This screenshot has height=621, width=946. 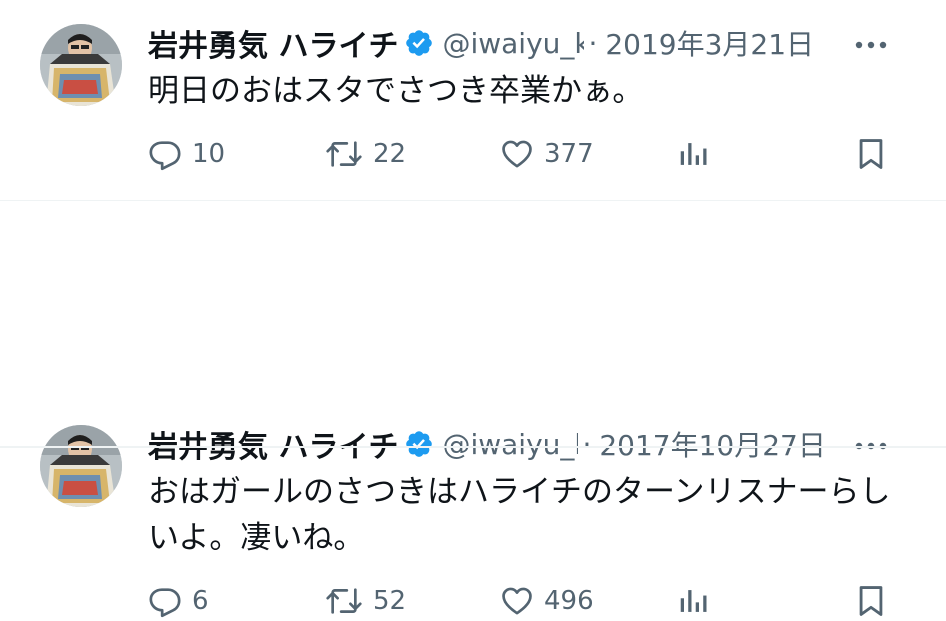 I want to click on tweet-divider, so click(x=473, y=447).